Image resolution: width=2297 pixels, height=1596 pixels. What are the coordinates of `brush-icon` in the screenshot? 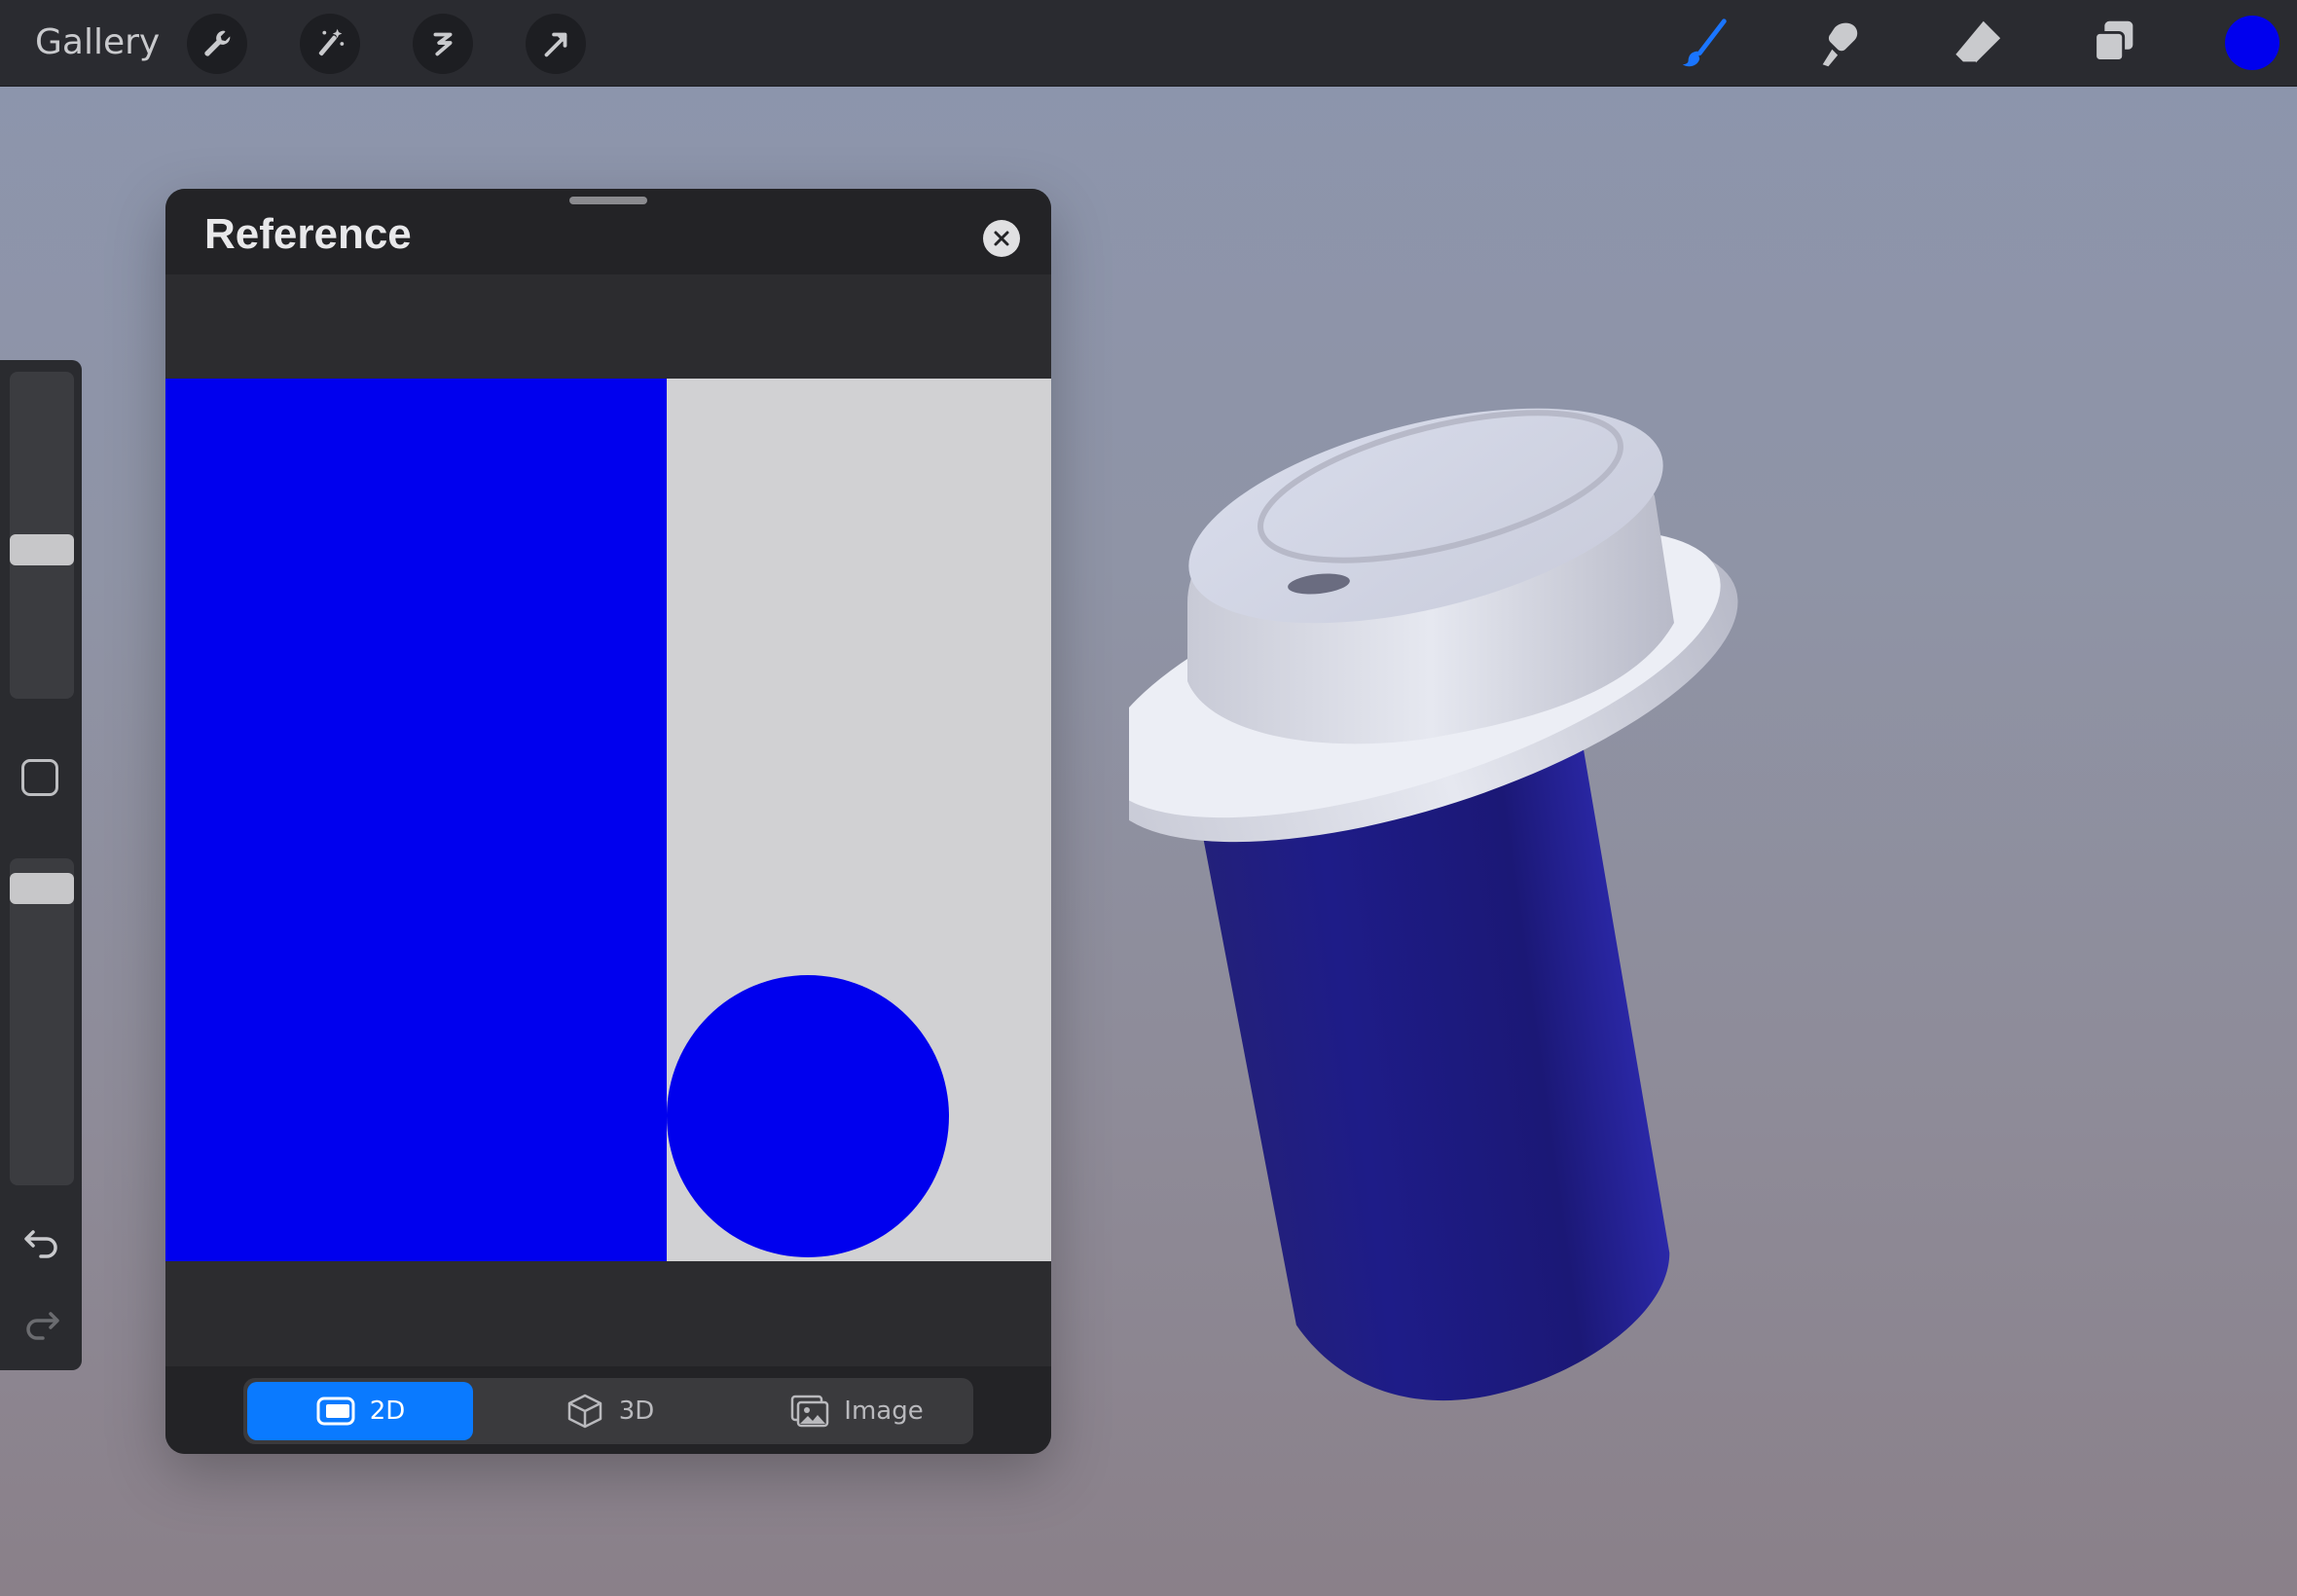 It's located at (1704, 42).